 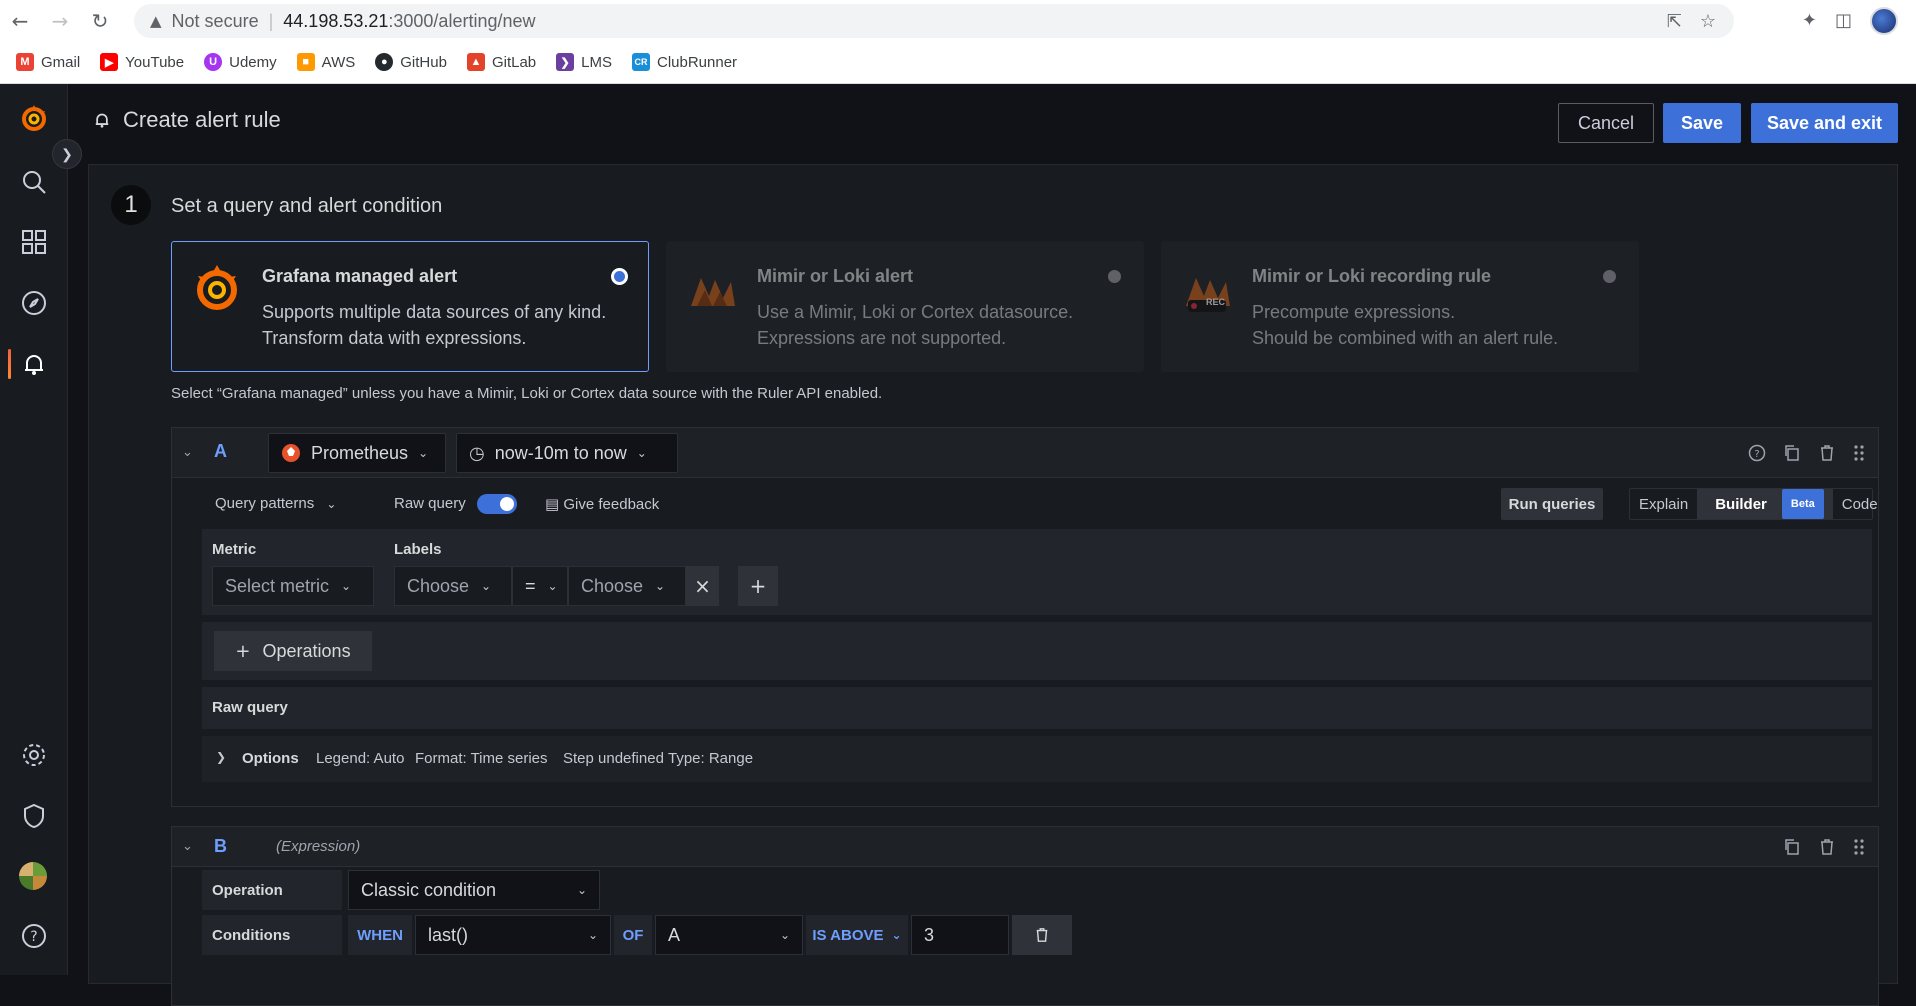 What do you see at coordinates (360, 276) in the screenshot?
I see `card-title: Grafana managed alert` at bounding box center [360, 276].